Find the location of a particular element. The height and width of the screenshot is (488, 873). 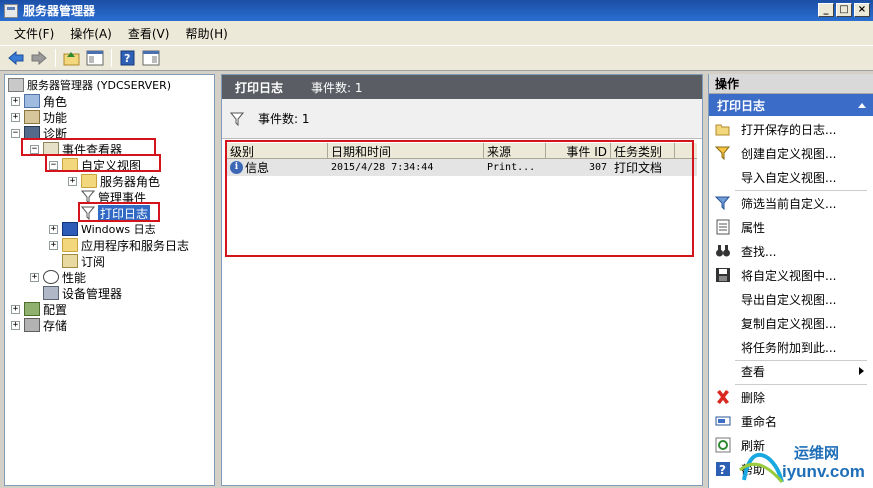

tree-label: 服务器角色 is located at coordinates (130, 181).